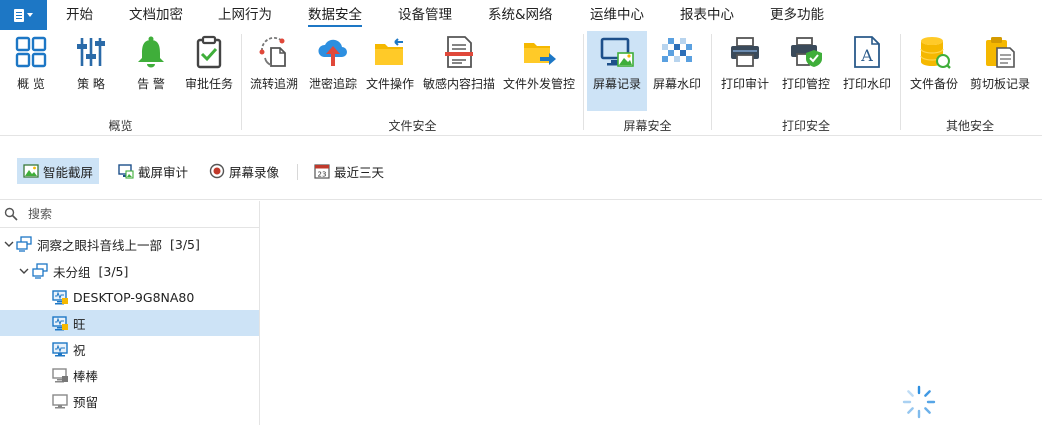 This screenshot has height=425, width=1042. I want to click on print-audit-label: 打印审计, so click(744, 84).